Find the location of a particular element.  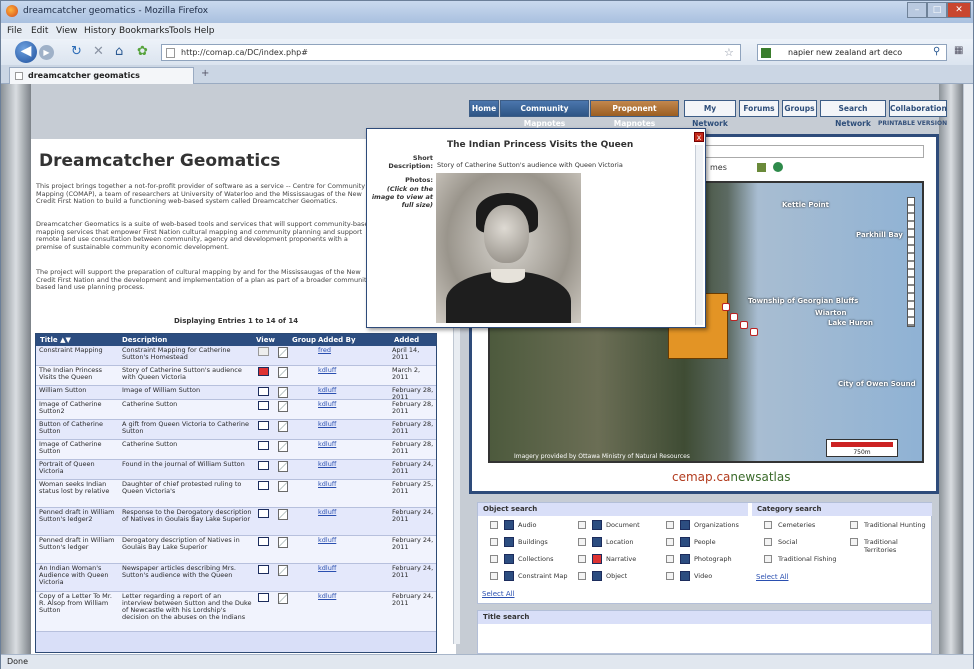

map-tool-icon is located at coordinates (761, 167).